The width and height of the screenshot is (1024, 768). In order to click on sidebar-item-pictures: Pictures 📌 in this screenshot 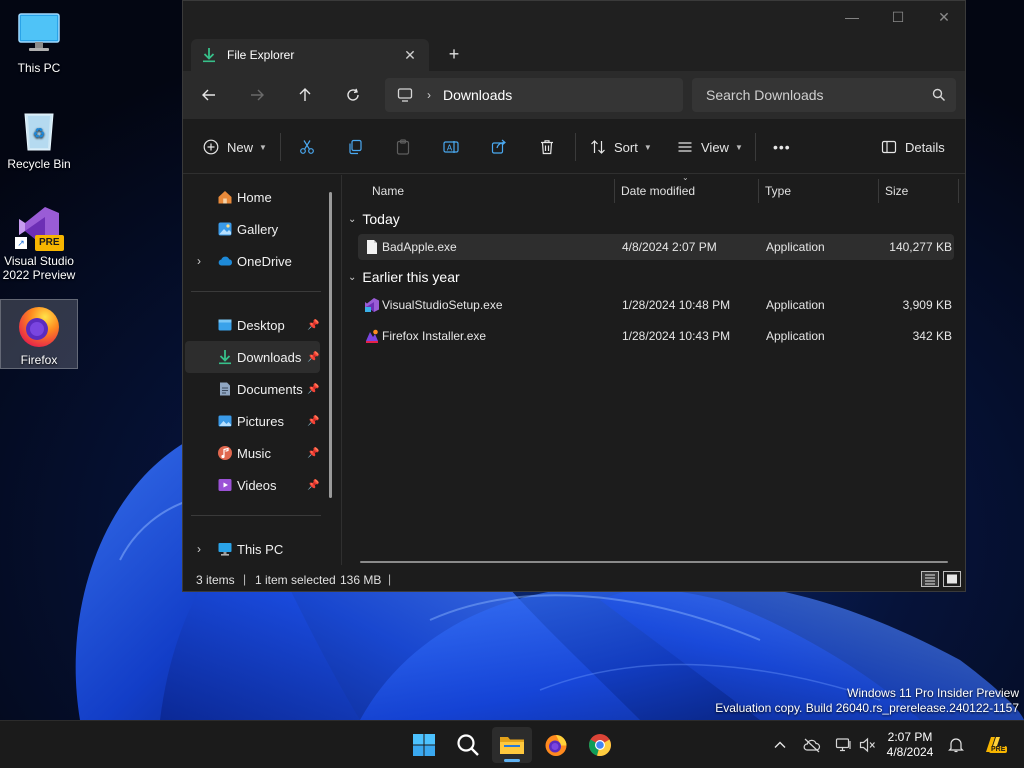, I will do `click(252, 421)`.